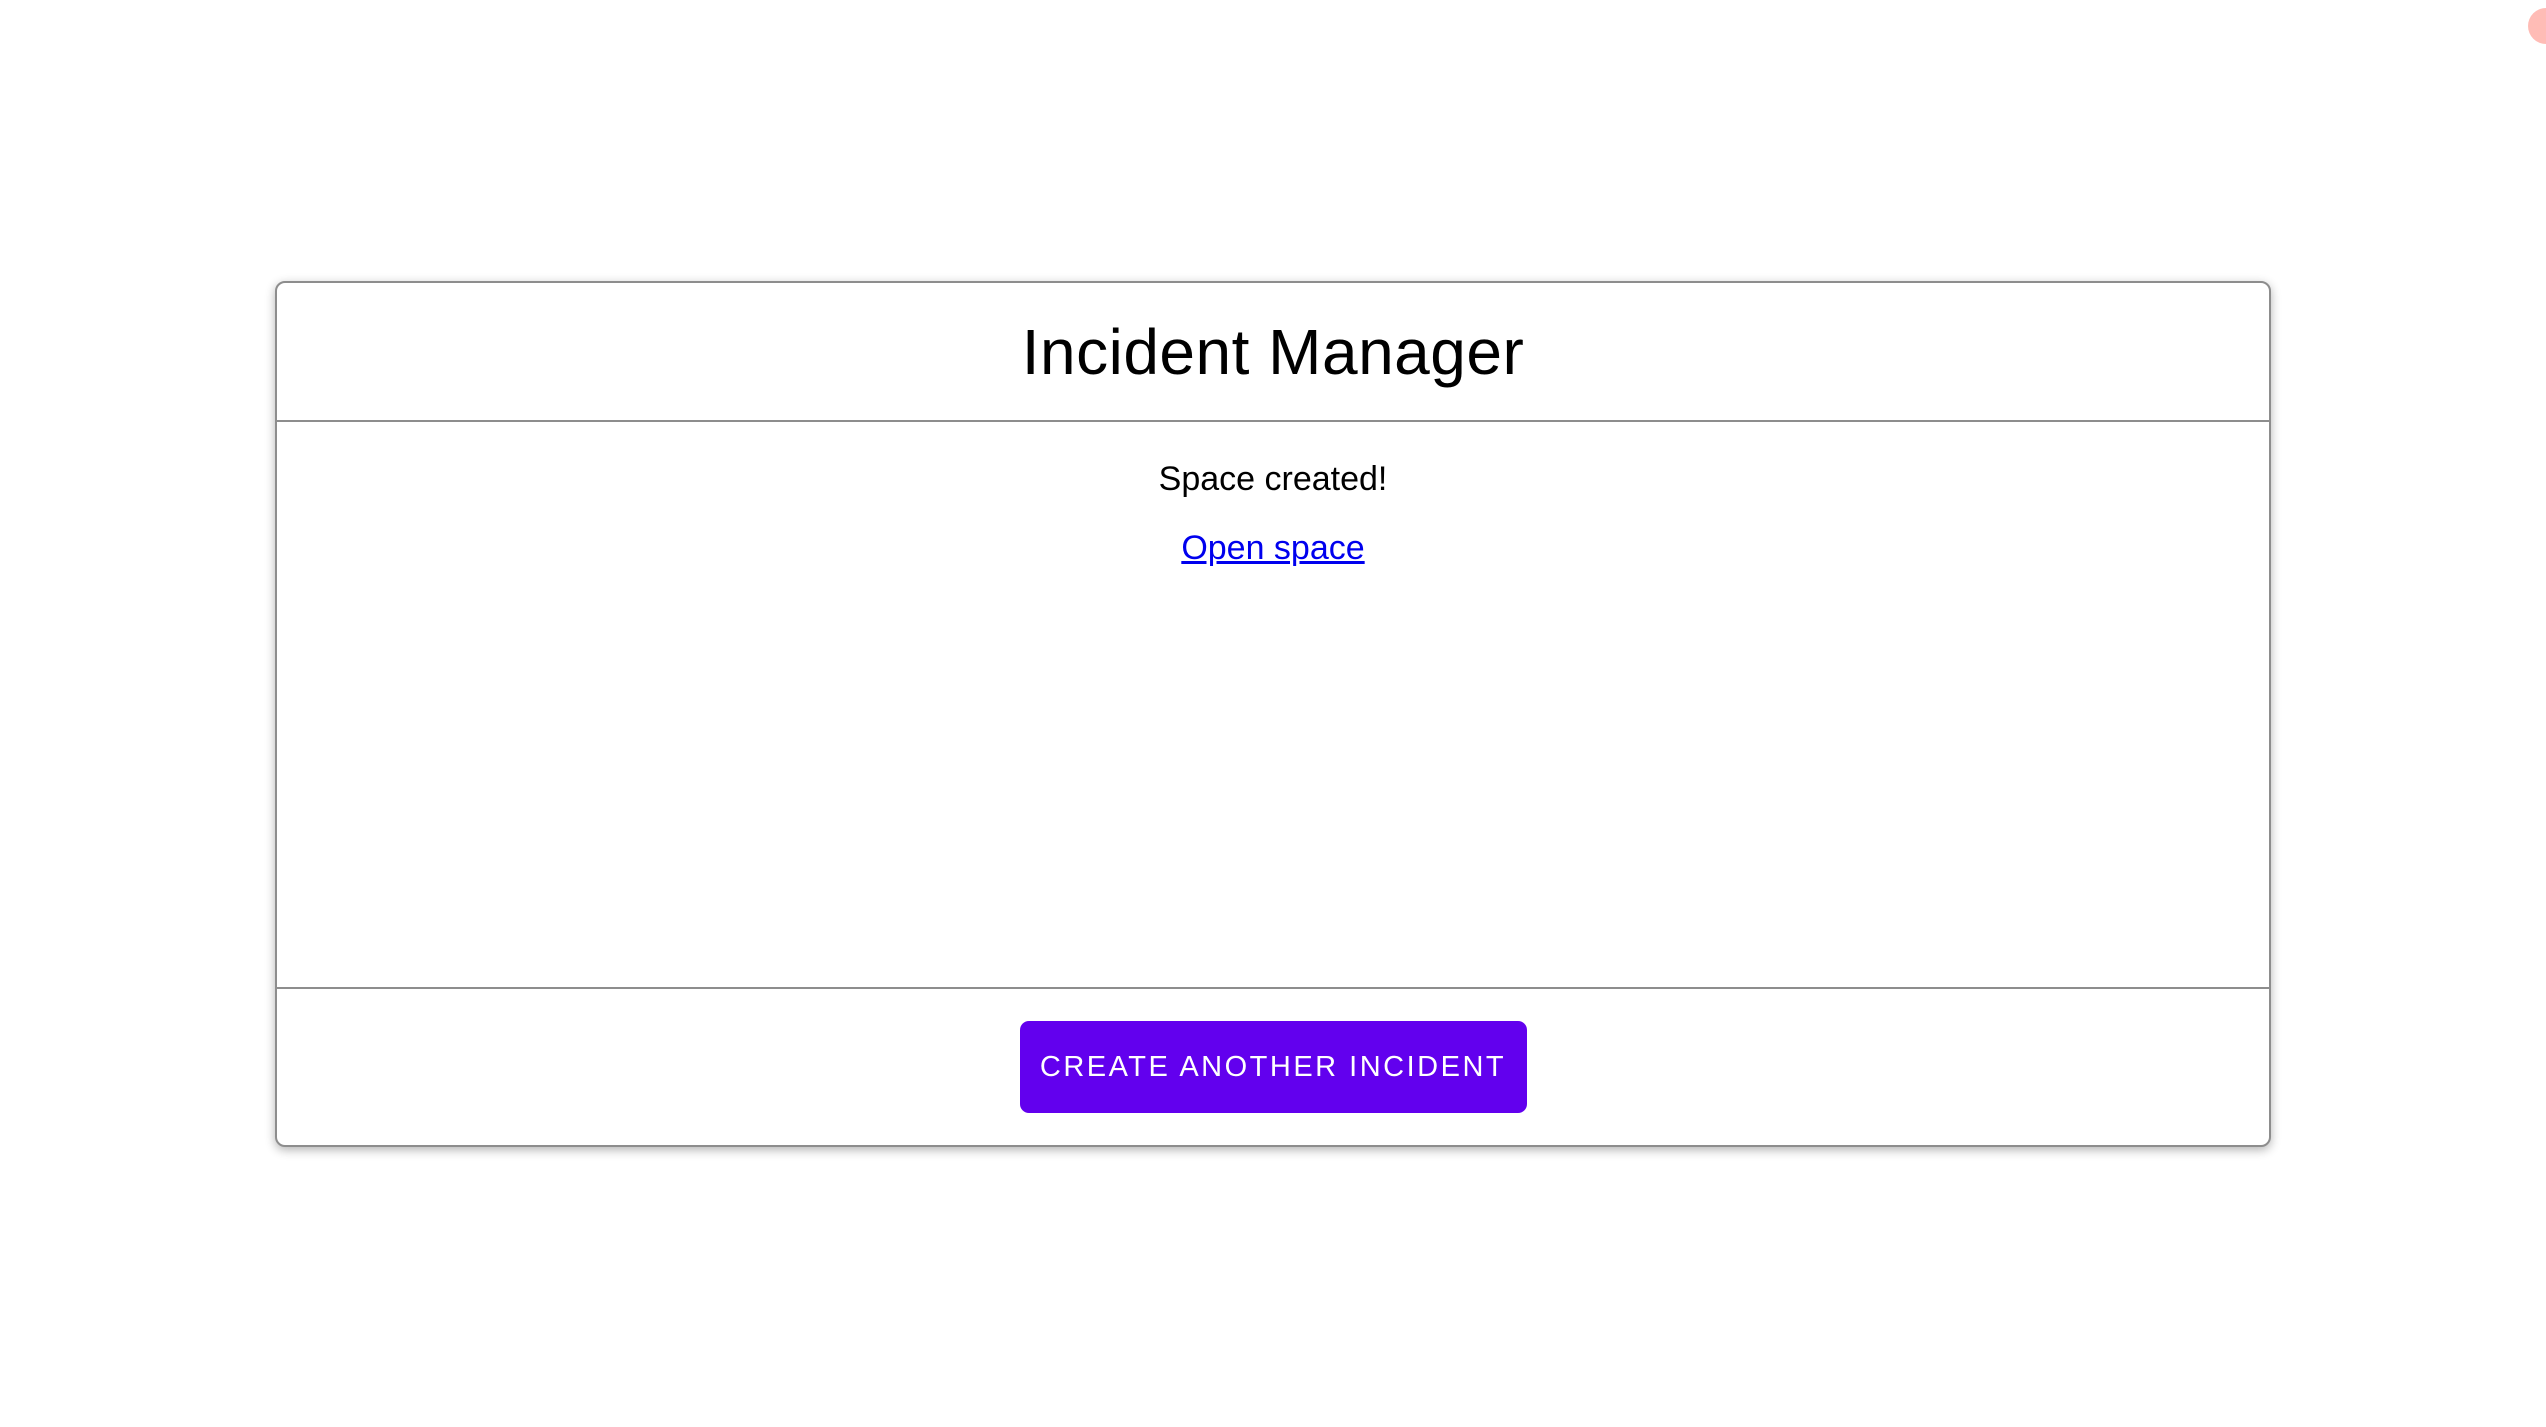 The image size is (2546, 1427). I want to click on create-another-incident-button: CREATE ANOTHER INCIDENT, so click(1273, 1067).